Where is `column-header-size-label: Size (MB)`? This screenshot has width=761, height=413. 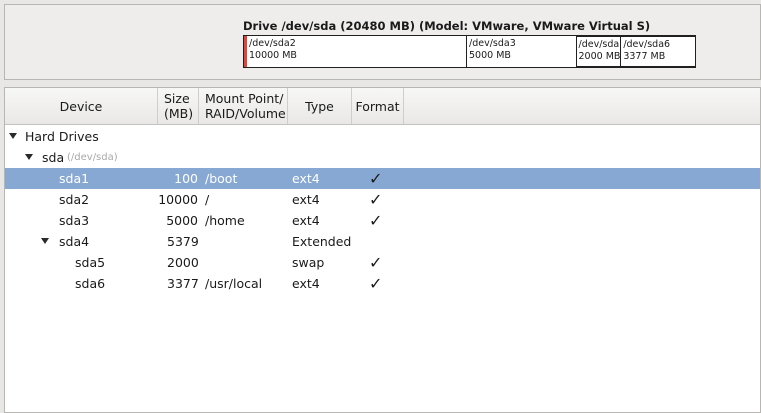 column-header-size-label: Size (MB) is located at coordinates (178, 106).